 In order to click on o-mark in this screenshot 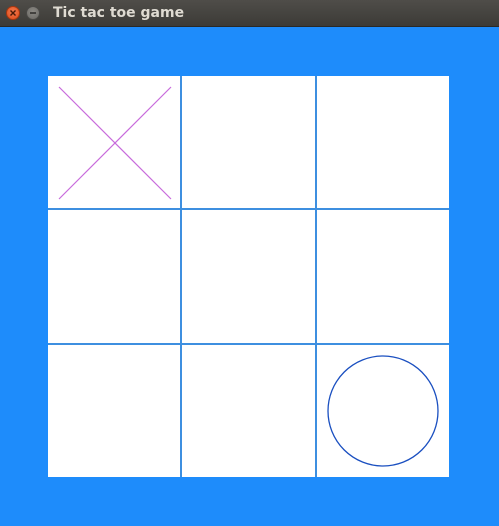, I will do `click(383, 411)`.